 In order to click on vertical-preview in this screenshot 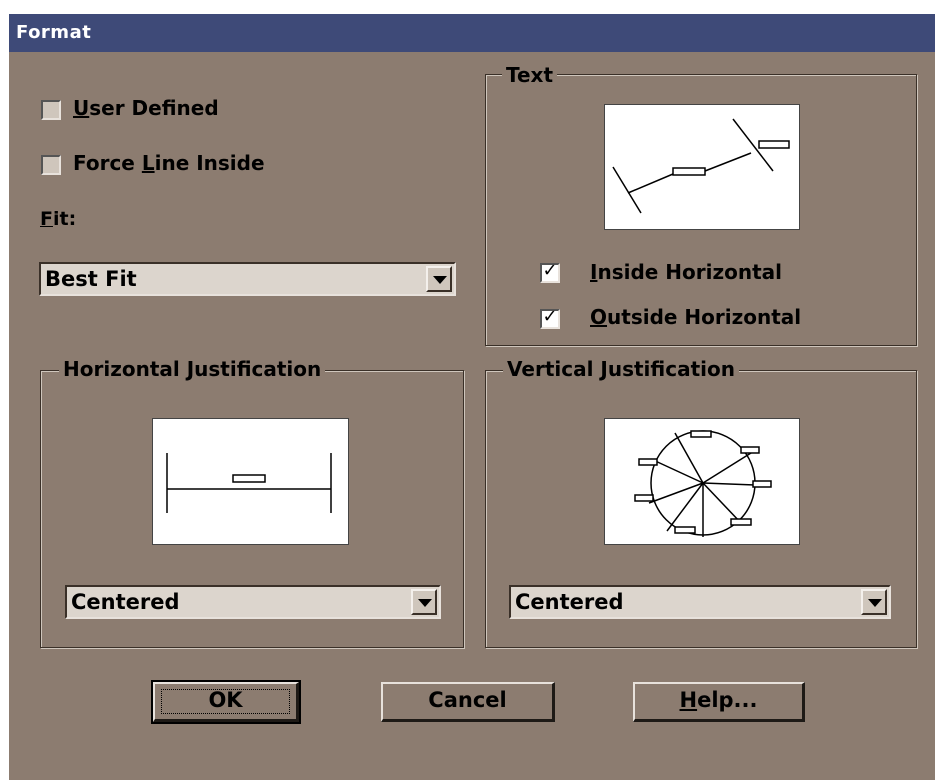, I will do `click(702, 481)`.